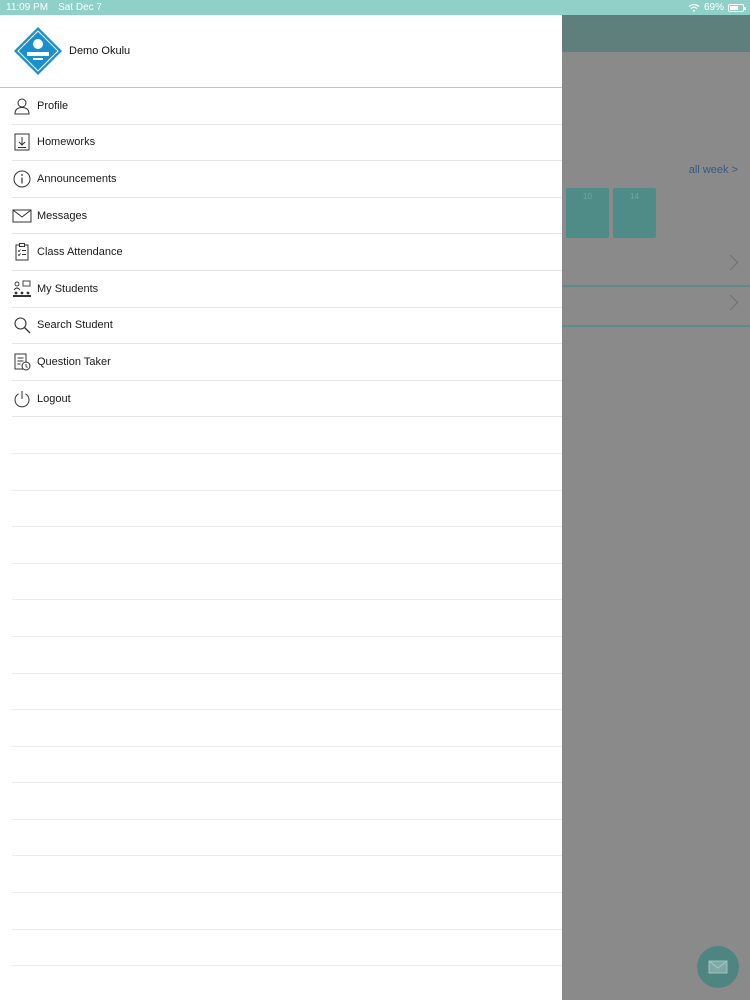  What do you see at coordinates (587, 213) in the screenshot?
I see `day-cell: 10` at bounding box center [587, 213].